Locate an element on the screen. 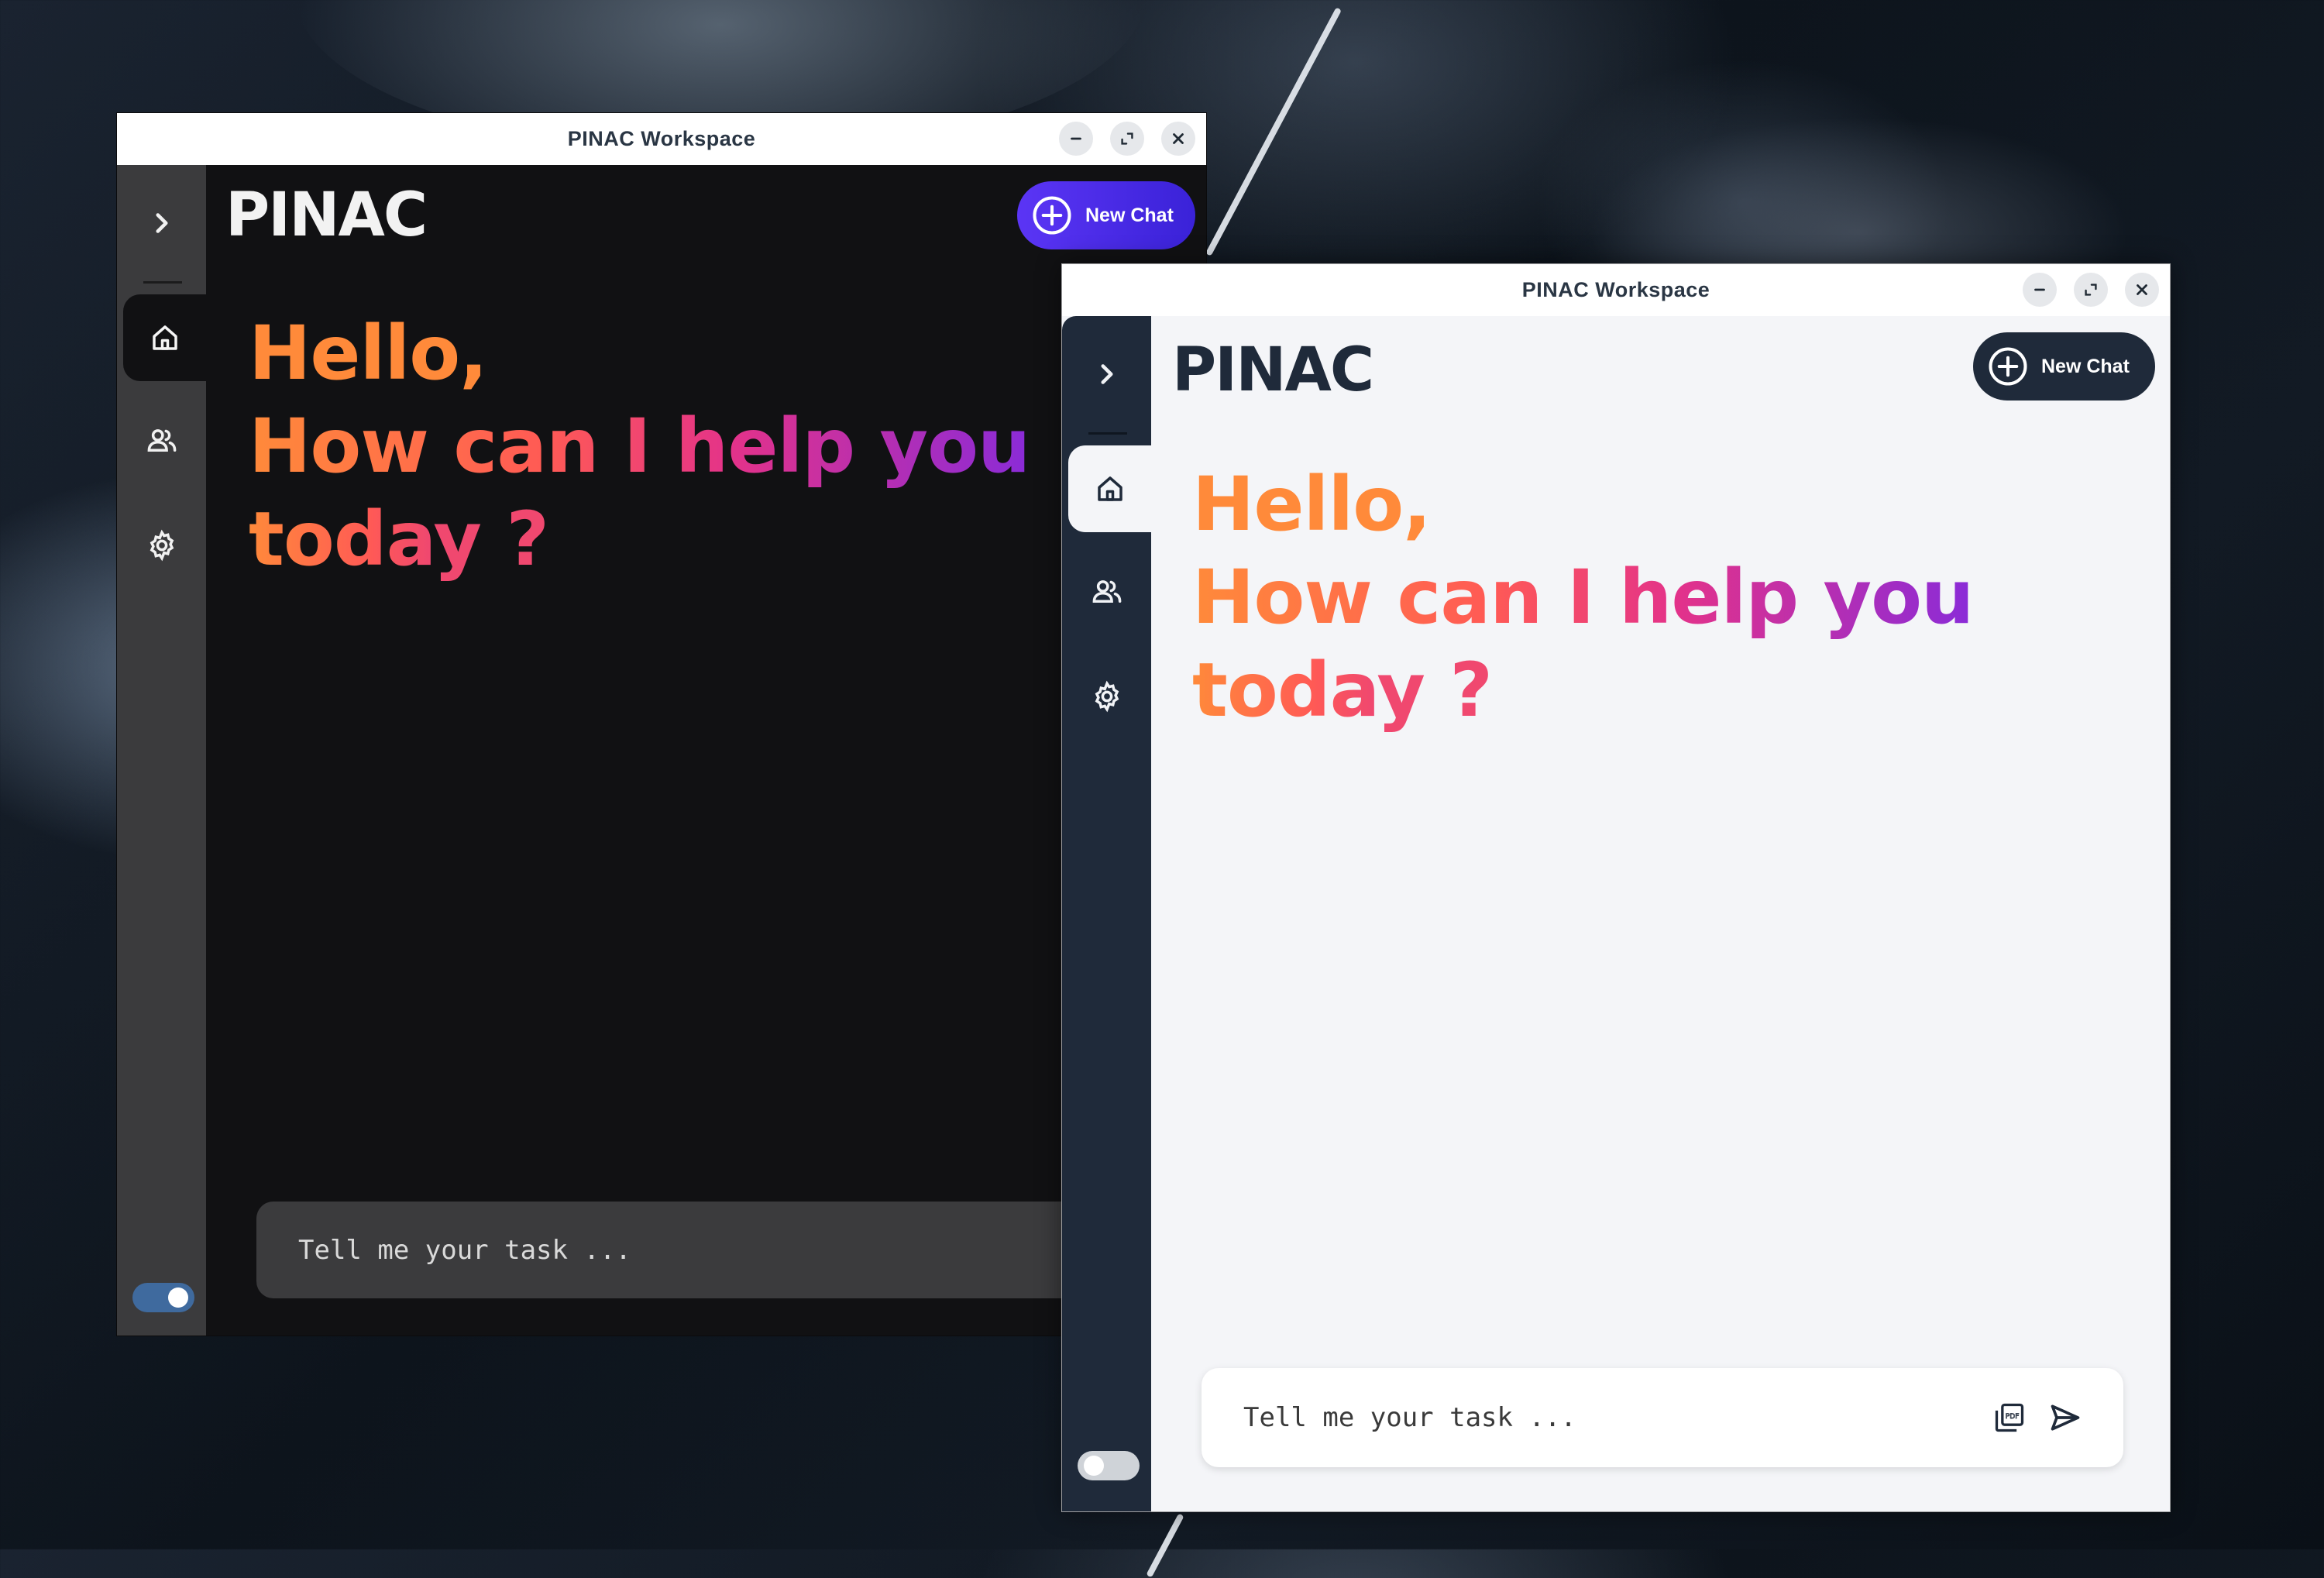  svg-text: PDF is located at coordinates (2013, 1417).